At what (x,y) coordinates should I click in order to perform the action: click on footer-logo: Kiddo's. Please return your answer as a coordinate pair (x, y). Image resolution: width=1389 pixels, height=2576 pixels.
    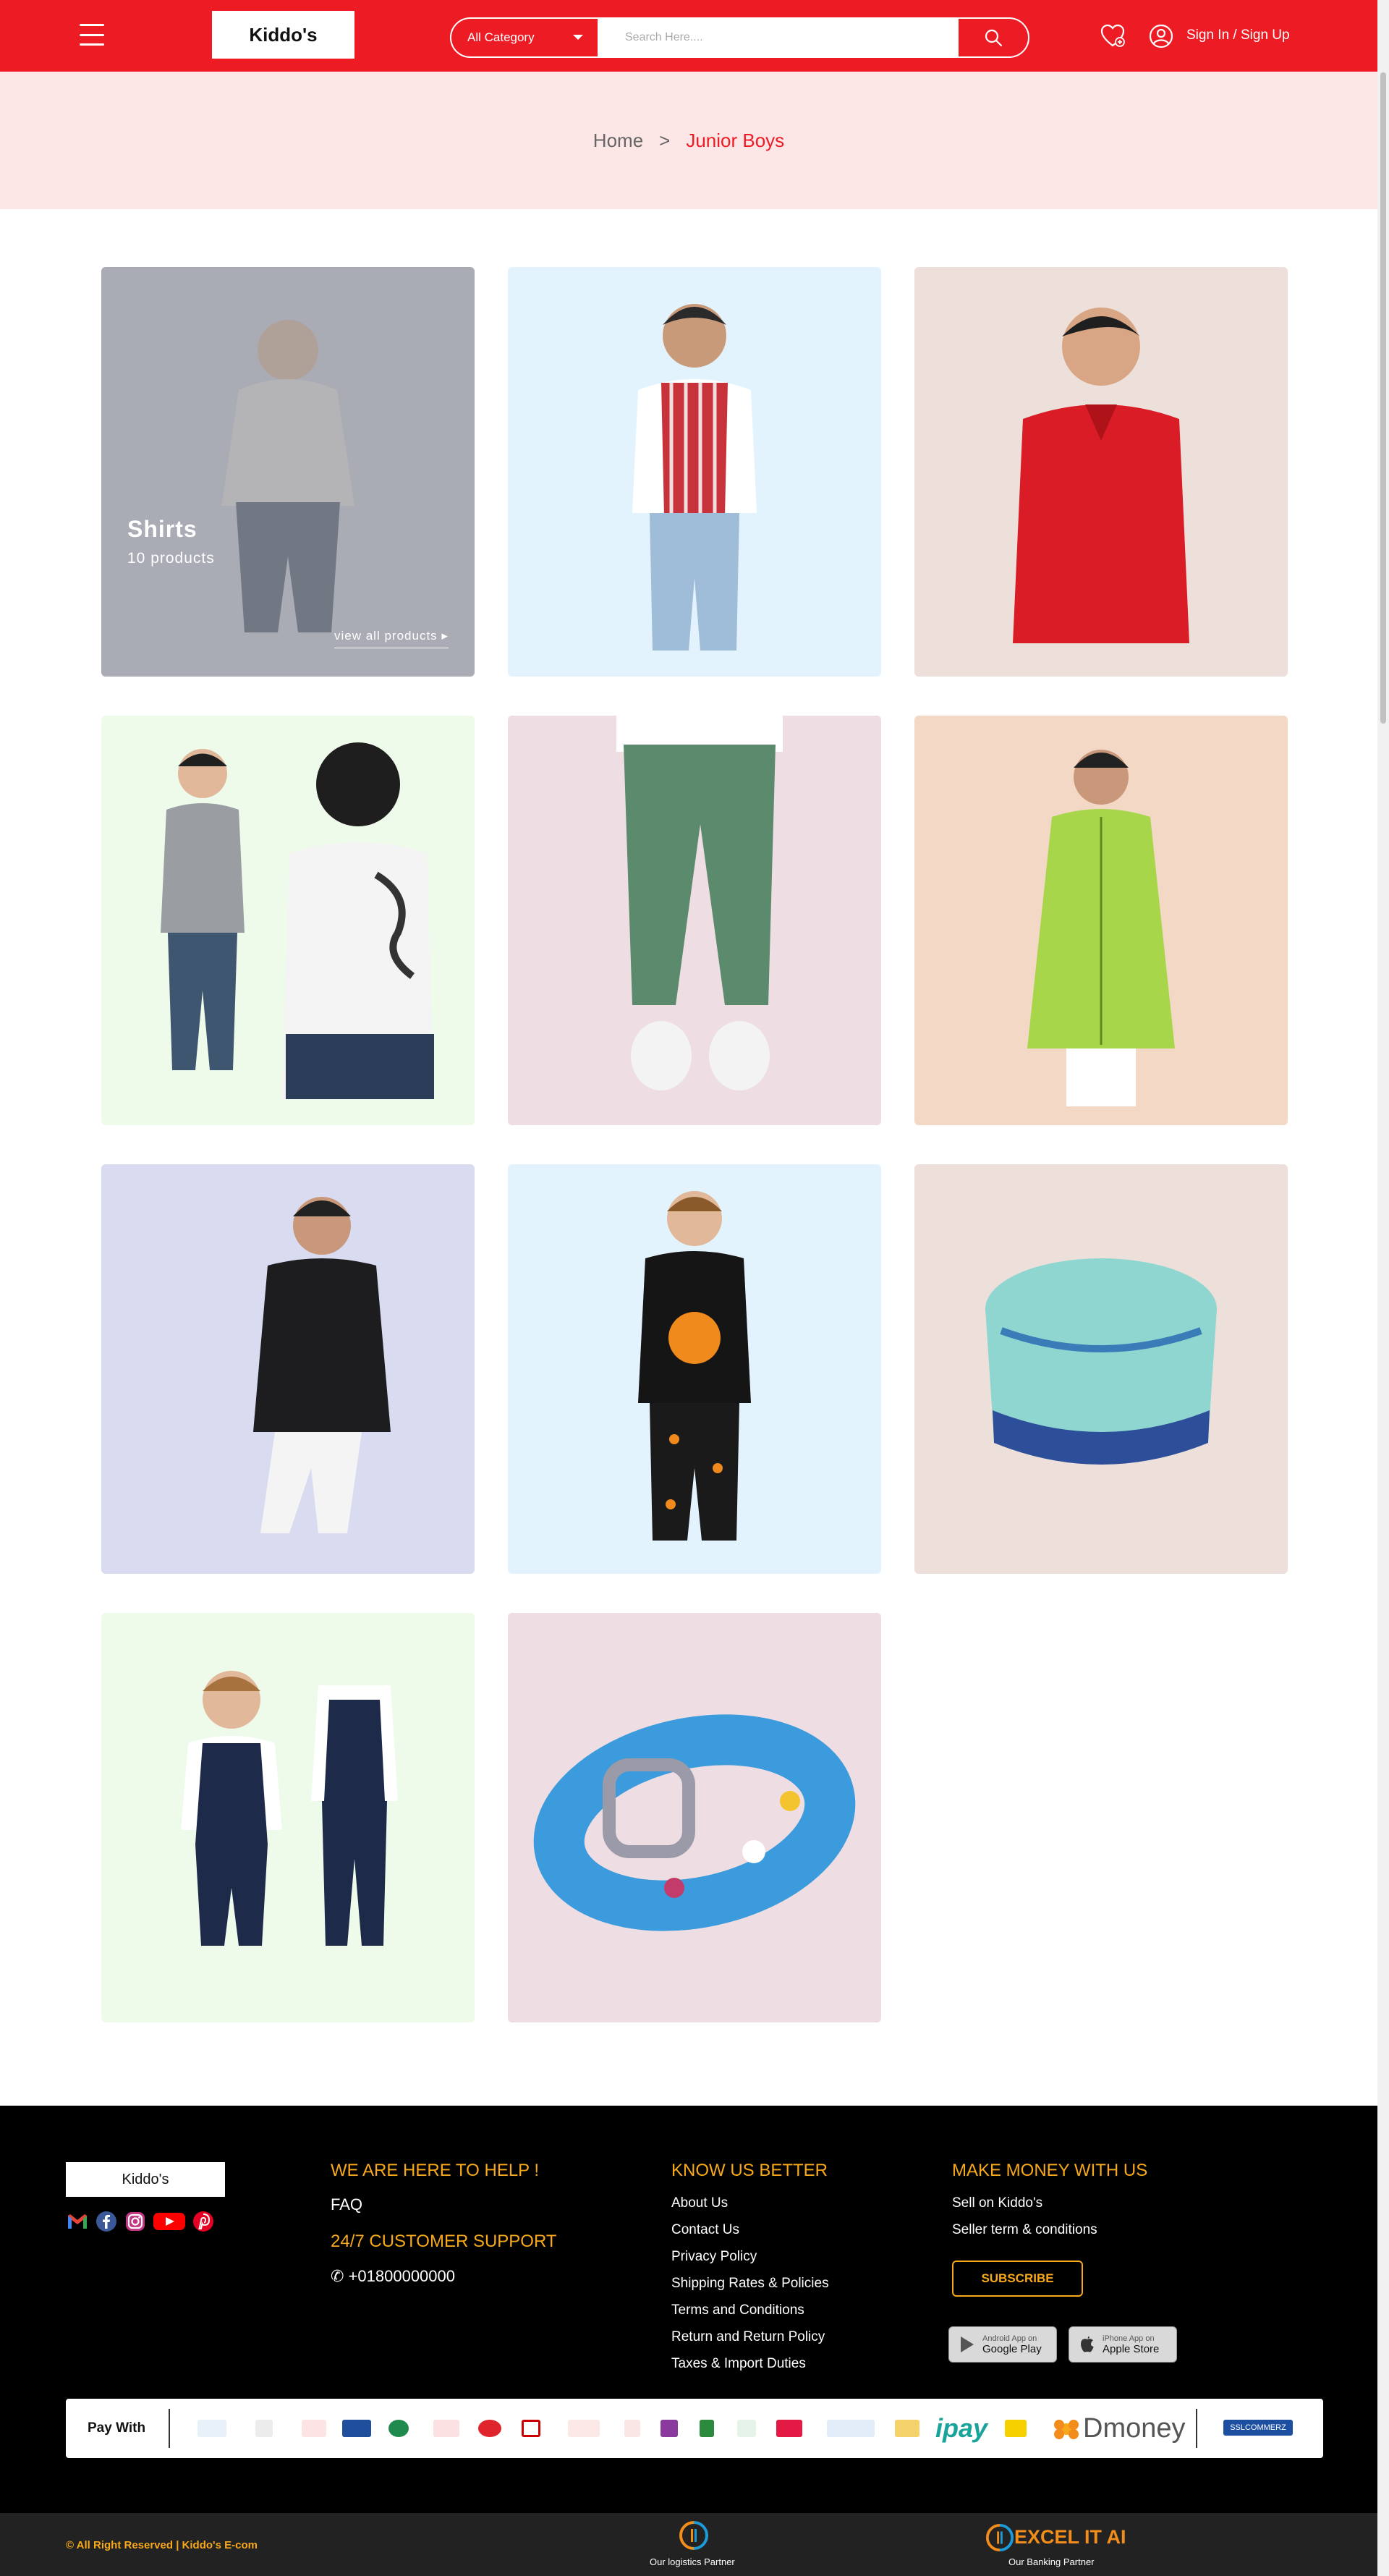
    Looking at the image, I should click on (145, 2179).